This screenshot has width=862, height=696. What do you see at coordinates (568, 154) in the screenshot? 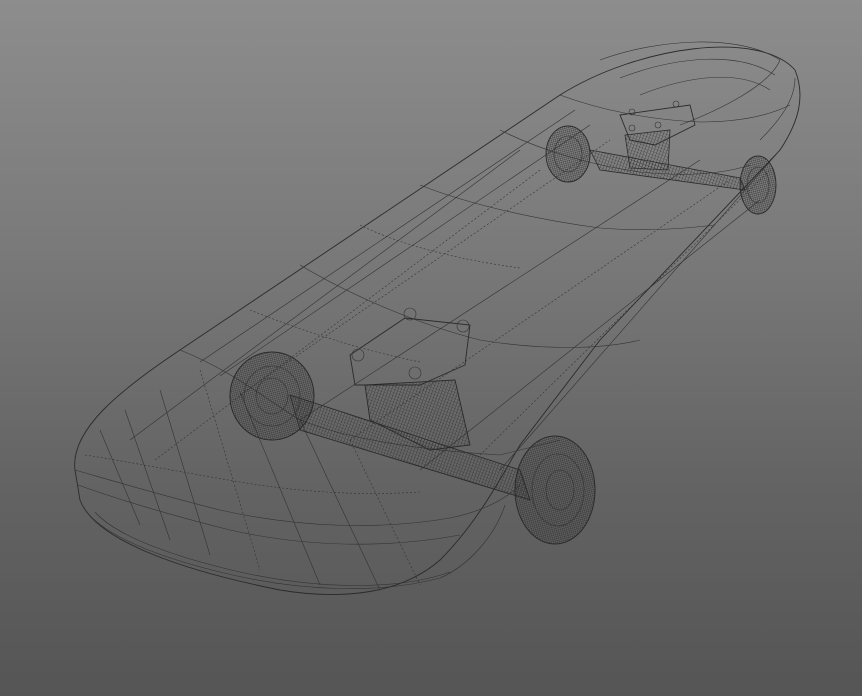
I see `rear-left-wheel` at bounding box center [568, 154].